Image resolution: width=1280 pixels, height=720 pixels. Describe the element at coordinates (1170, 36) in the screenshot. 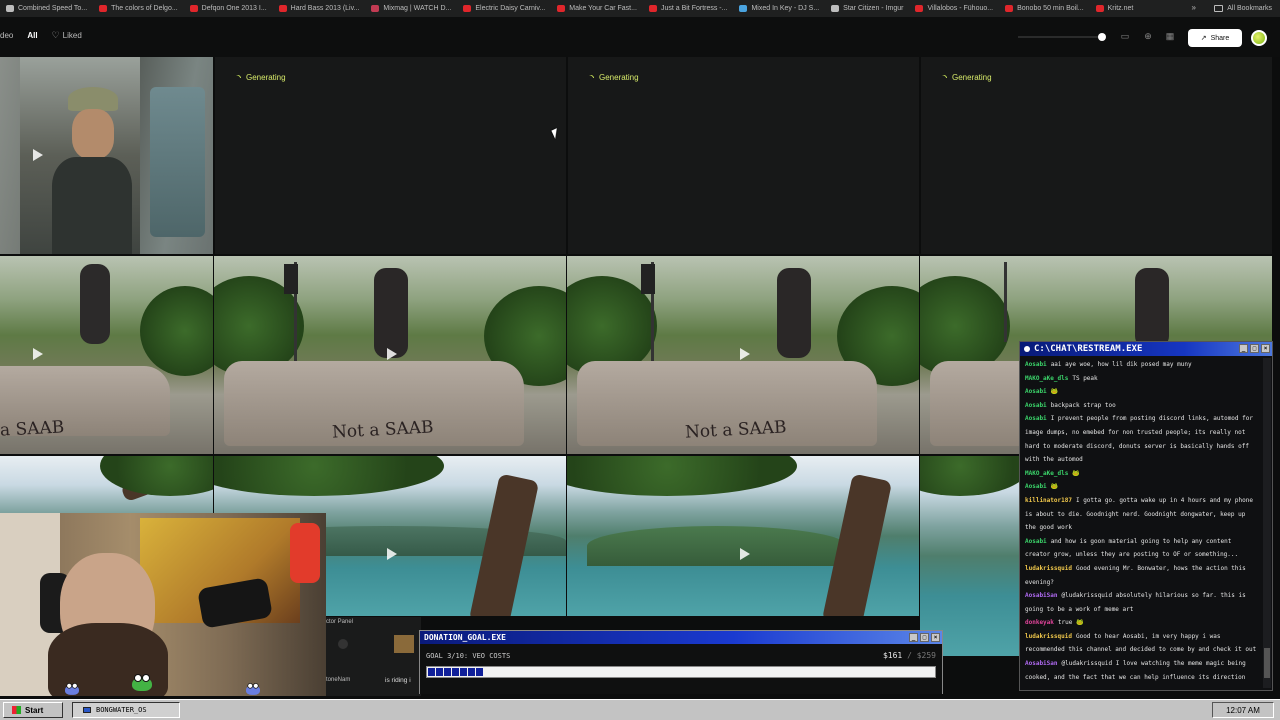

I see `grid-icon: ▦` at that location.